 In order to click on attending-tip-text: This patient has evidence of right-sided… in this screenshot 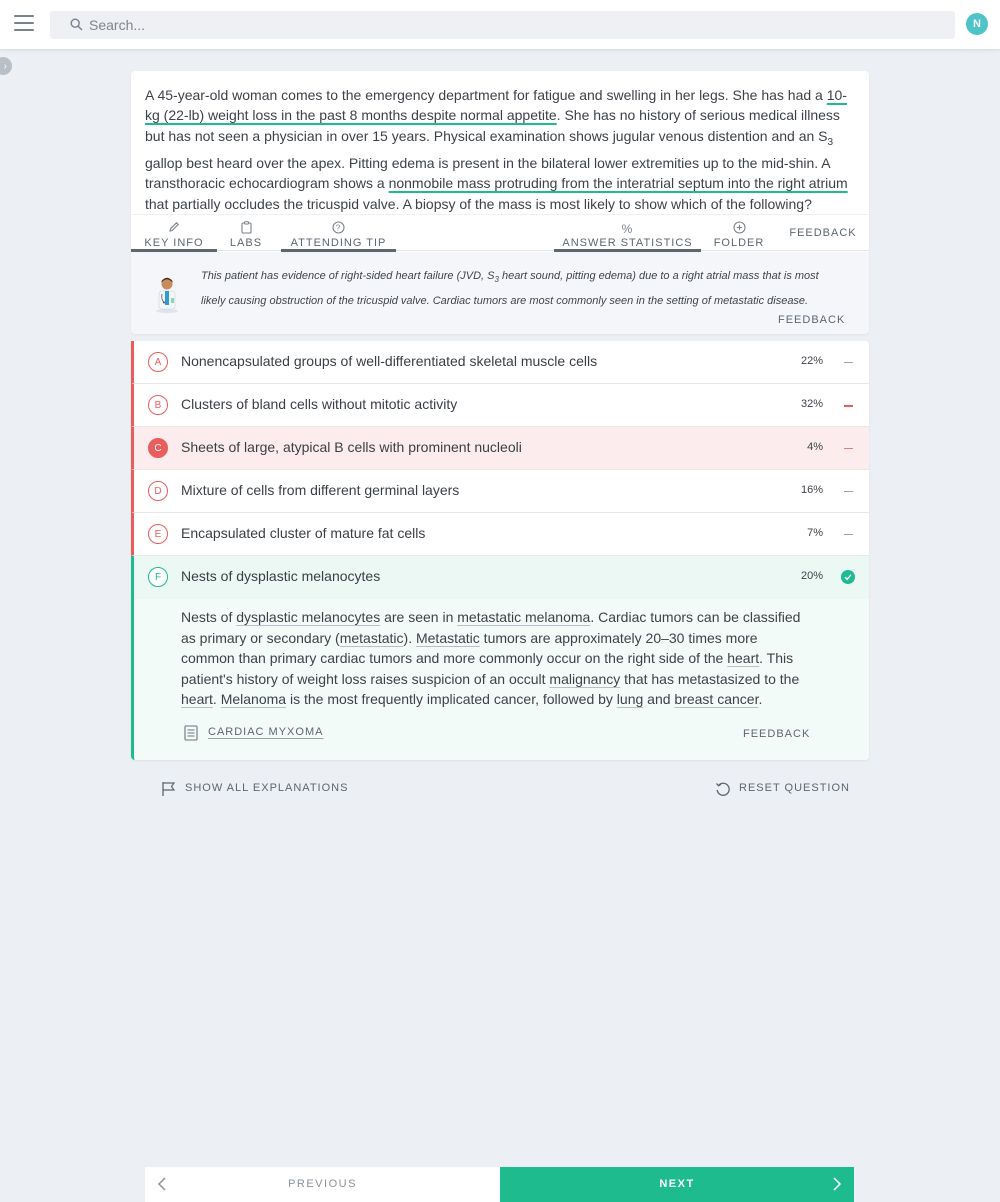, I will do `click(510, 288)`.